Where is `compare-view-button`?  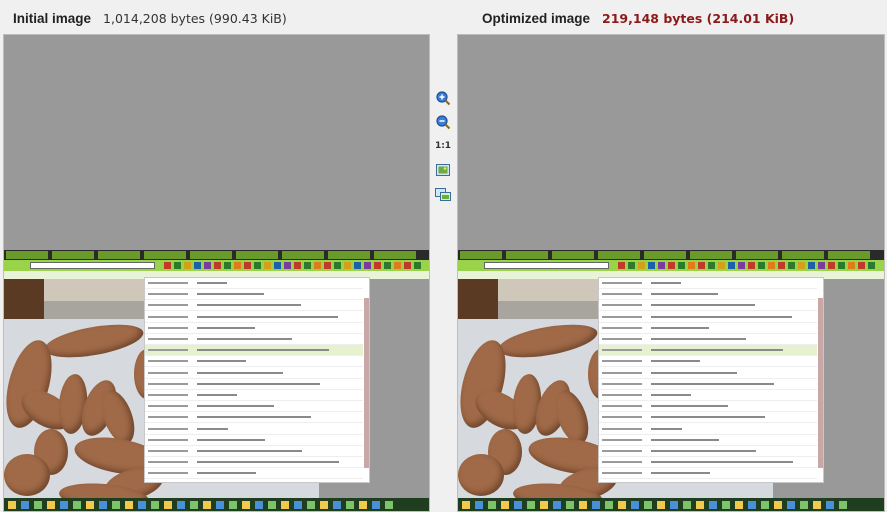
compare-view-button is located at coordinates (443, 194).